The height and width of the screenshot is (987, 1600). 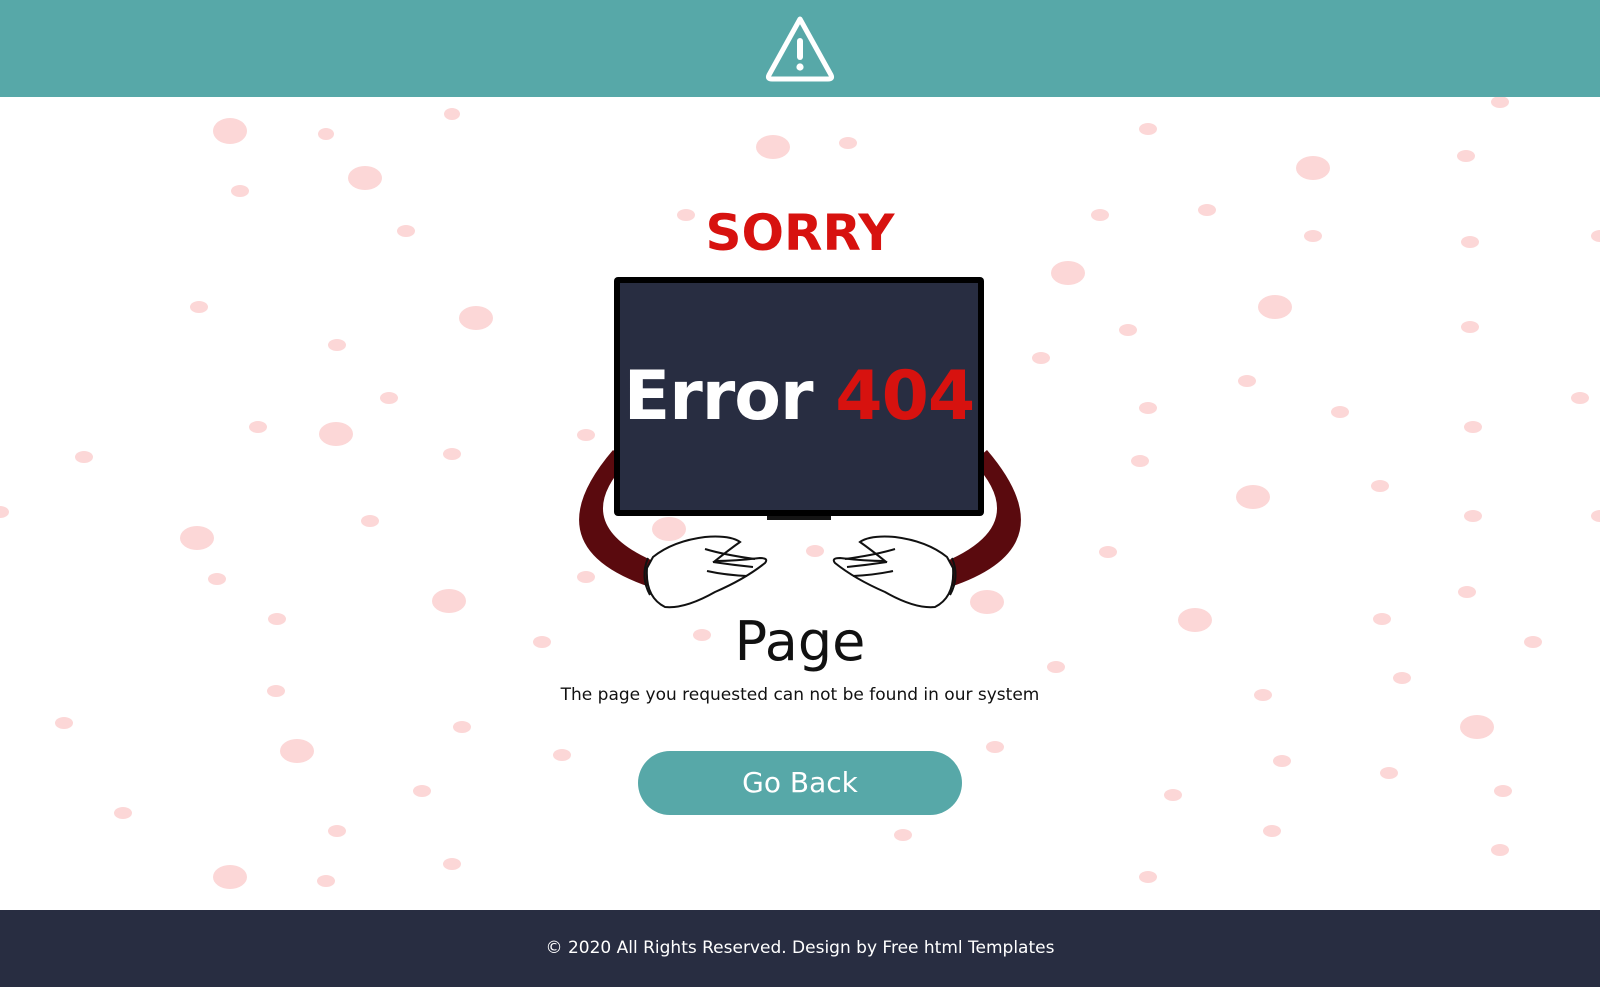 I want to click on sorry-heading: SORRY, so click(x=800, y=233).